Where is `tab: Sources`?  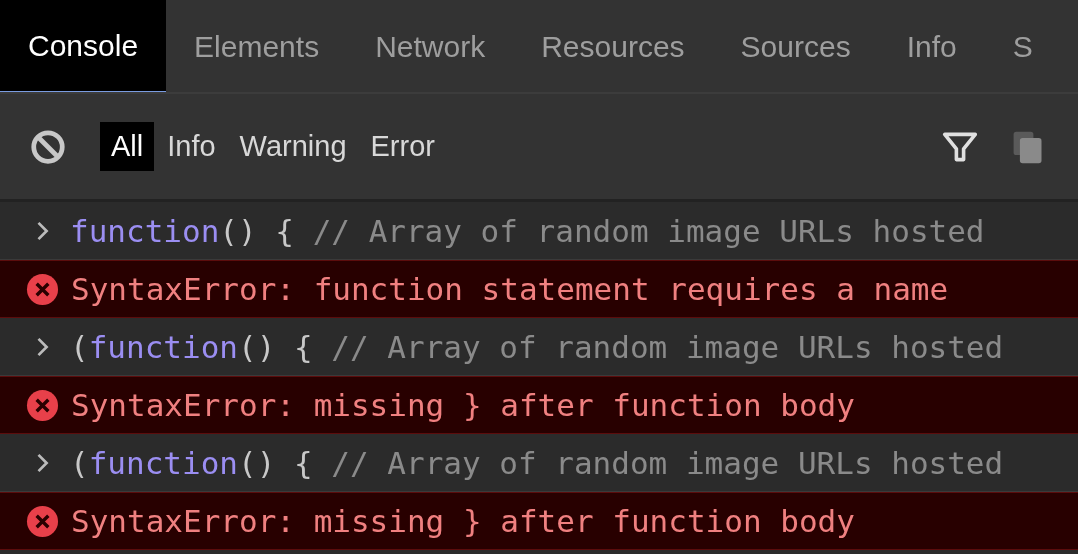
tab: Sources is located at coordinates (795, 46).